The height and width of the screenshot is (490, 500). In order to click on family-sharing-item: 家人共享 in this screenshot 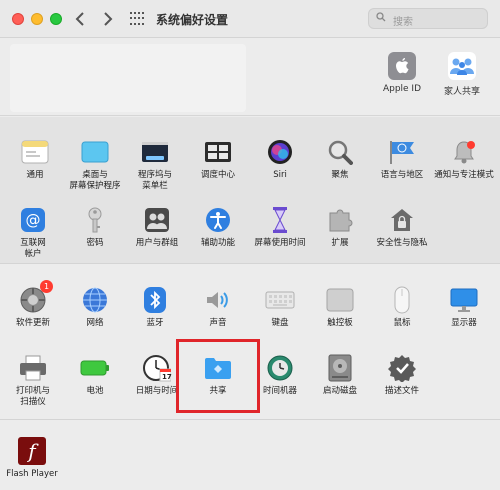, I will do `click(462, 74)`.